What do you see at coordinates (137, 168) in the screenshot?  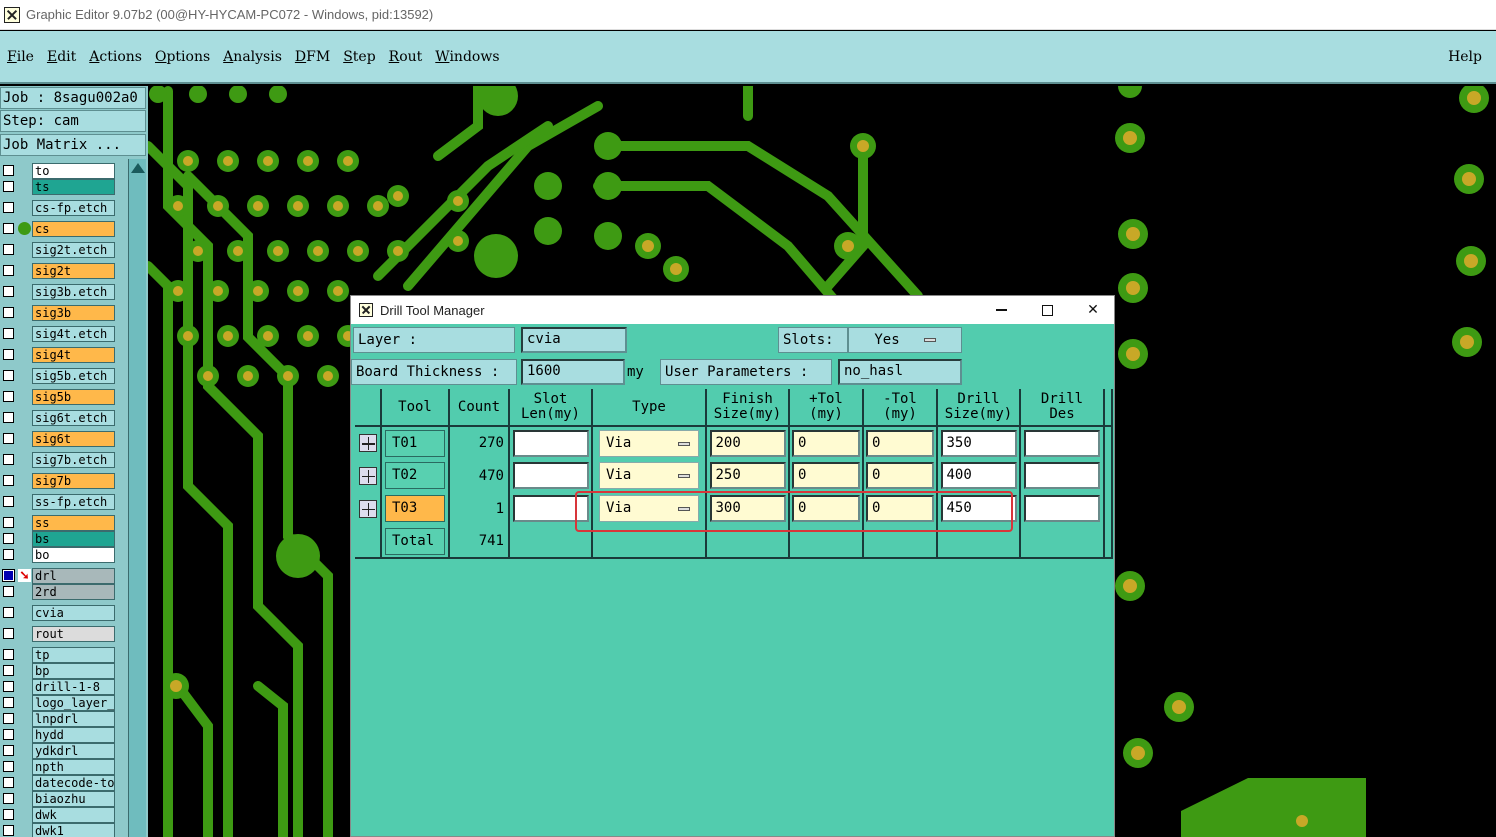 I see `scroll-up-arrow-icon` at bounding box center [137, 168].